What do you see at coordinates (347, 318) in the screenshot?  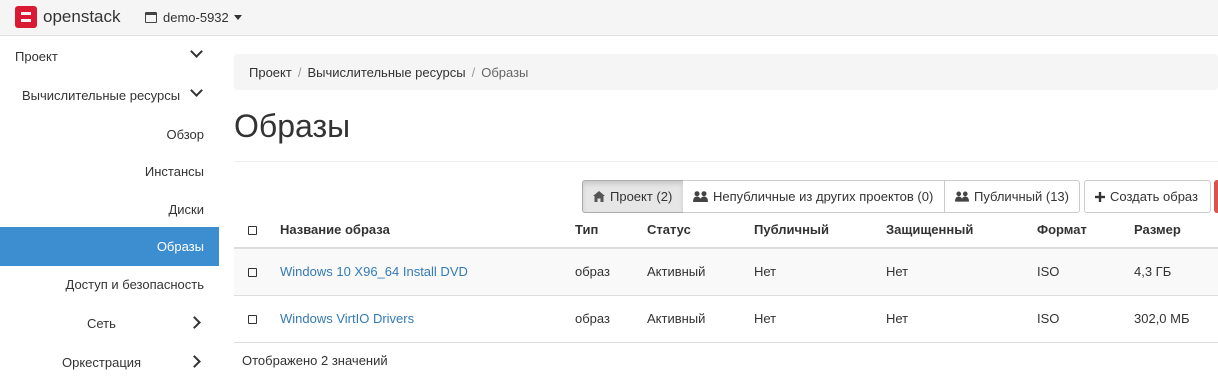 I see `image-name-link: Windows VirtIO Drivers` at bounding box center [347, 318].